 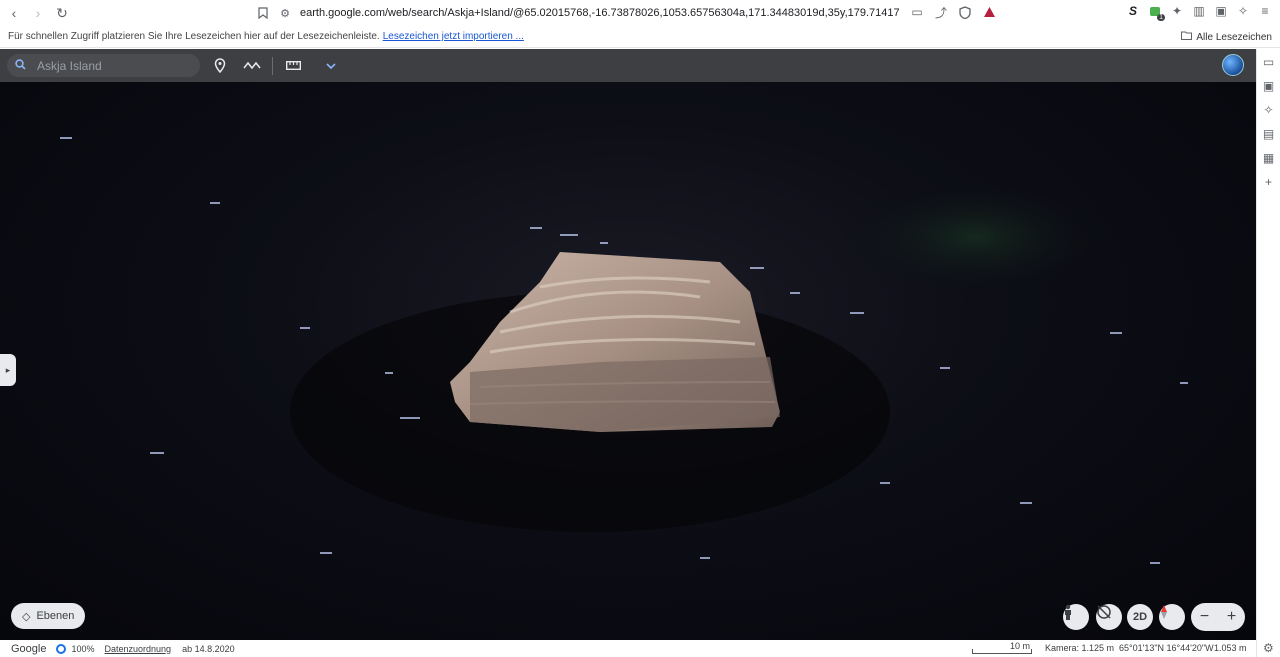 I want to click on rewards-icon, so click(x=989, y=12).